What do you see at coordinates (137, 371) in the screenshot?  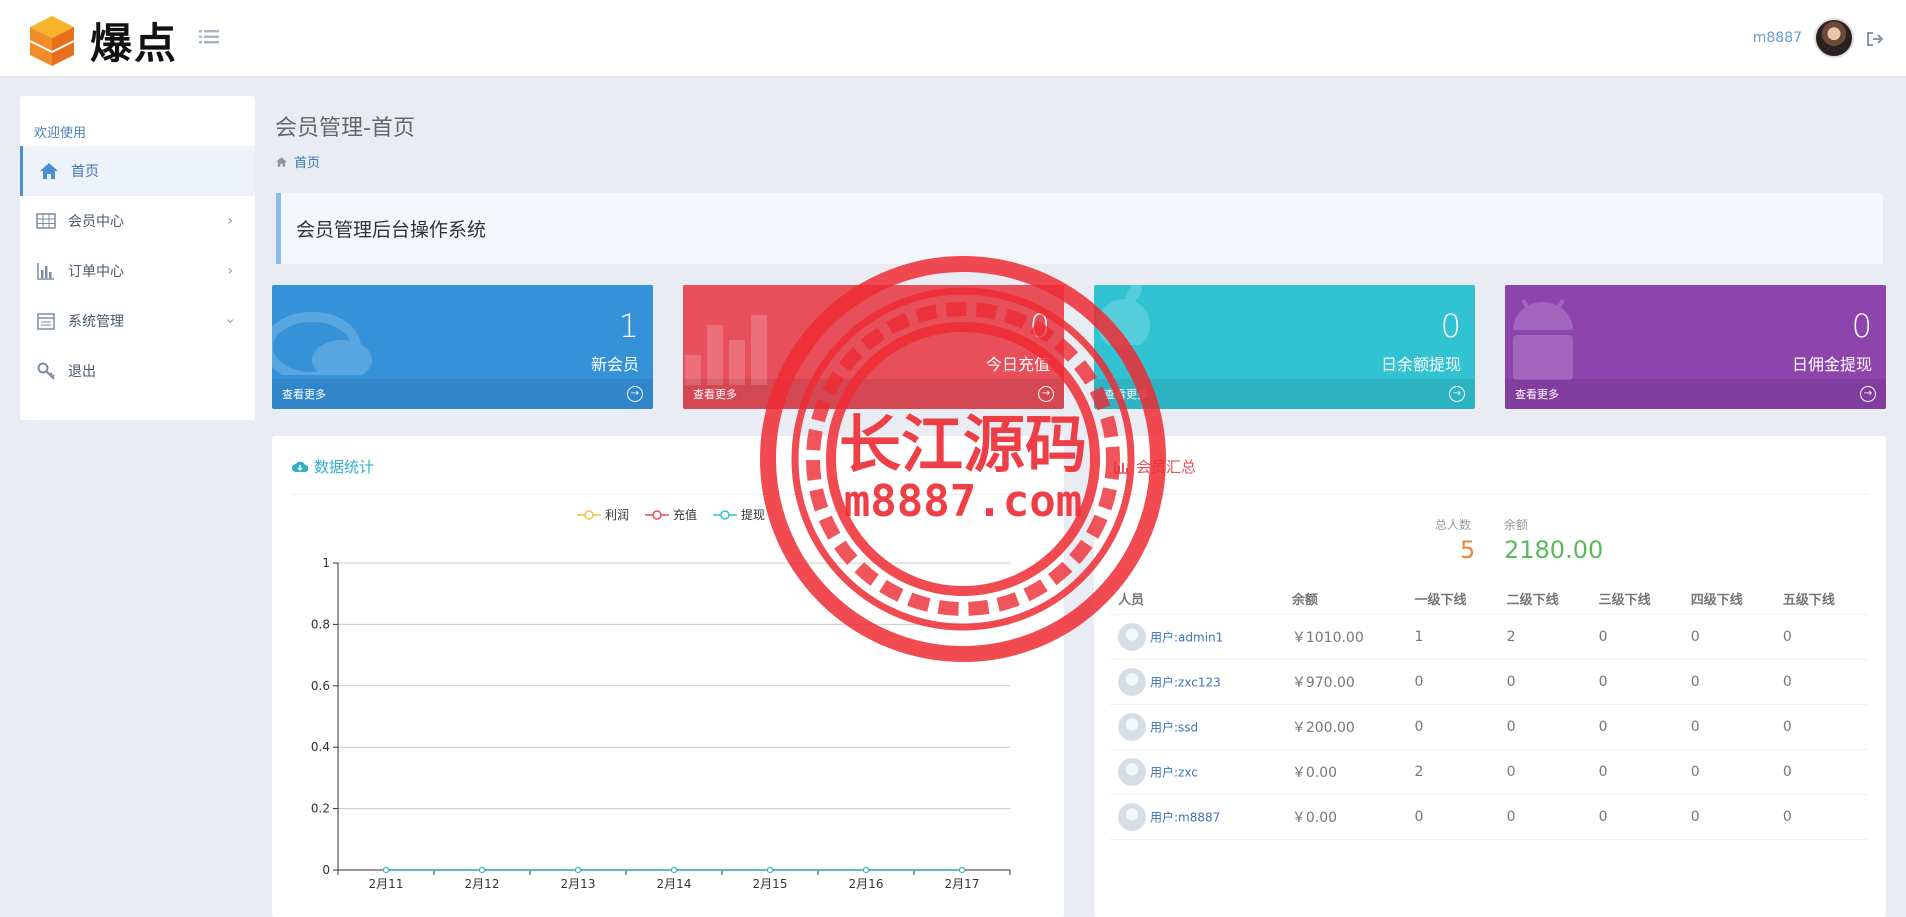 I see `sidebar-item-logout: 退出` at bounding box center [137, 371].